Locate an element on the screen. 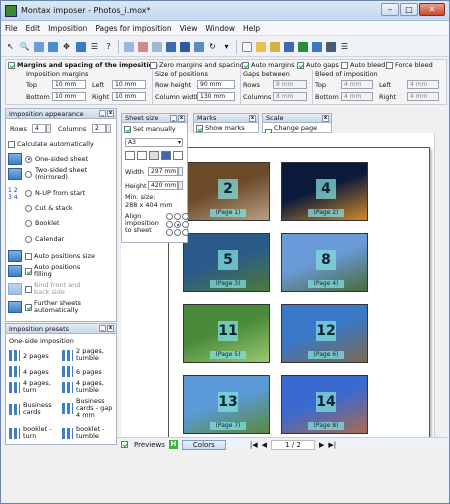 Image resolution: width=450 pixels, height=504 pixels. minimize-button: – is located at coordinates (390, 9).